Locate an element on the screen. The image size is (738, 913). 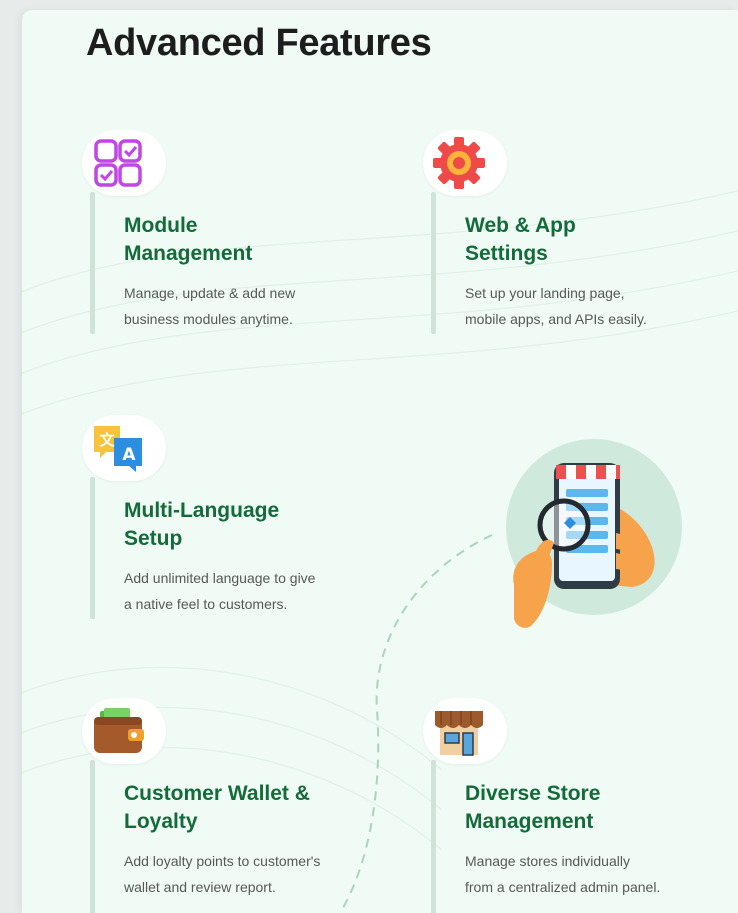
feature-description-line: a native feel to customers. is located at coordinates (206, 604).